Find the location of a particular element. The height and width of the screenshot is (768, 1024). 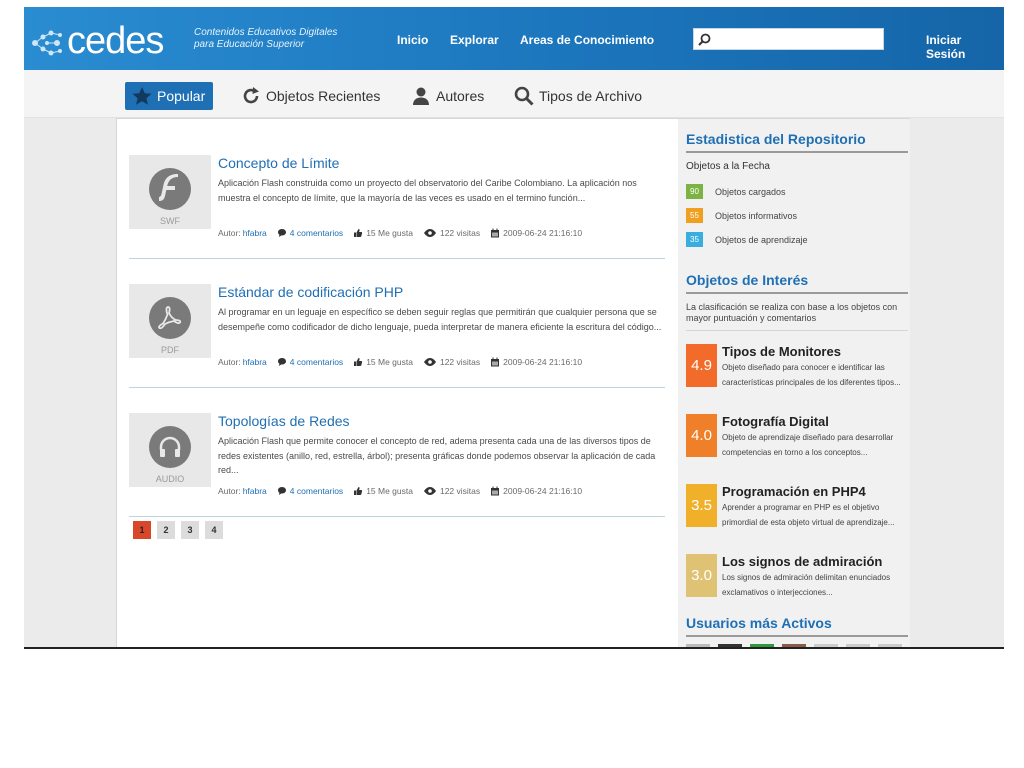

featured-object-title: Fotografía Digital is located at coordinates (775, 421).